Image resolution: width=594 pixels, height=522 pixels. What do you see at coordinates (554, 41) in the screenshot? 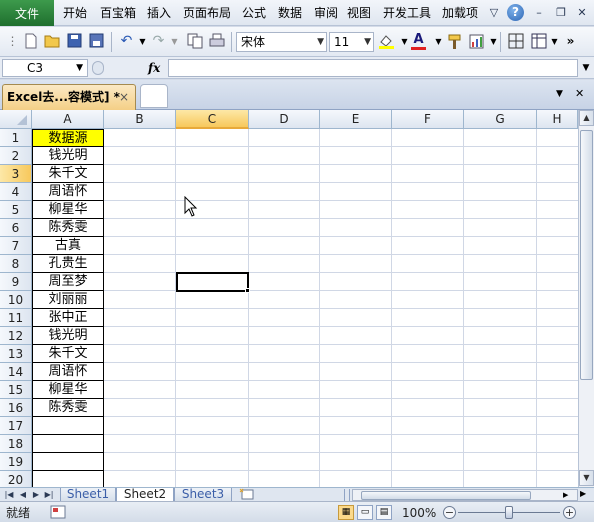
I see `table-format-dropdown-icon: ▼` at bounding box center [554, 41].